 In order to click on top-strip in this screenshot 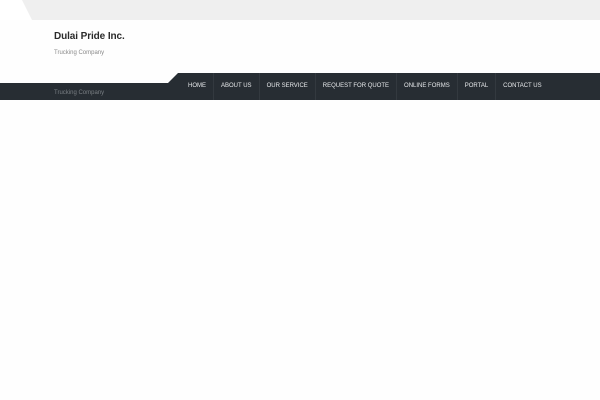, I will do `click(300, 10)`.